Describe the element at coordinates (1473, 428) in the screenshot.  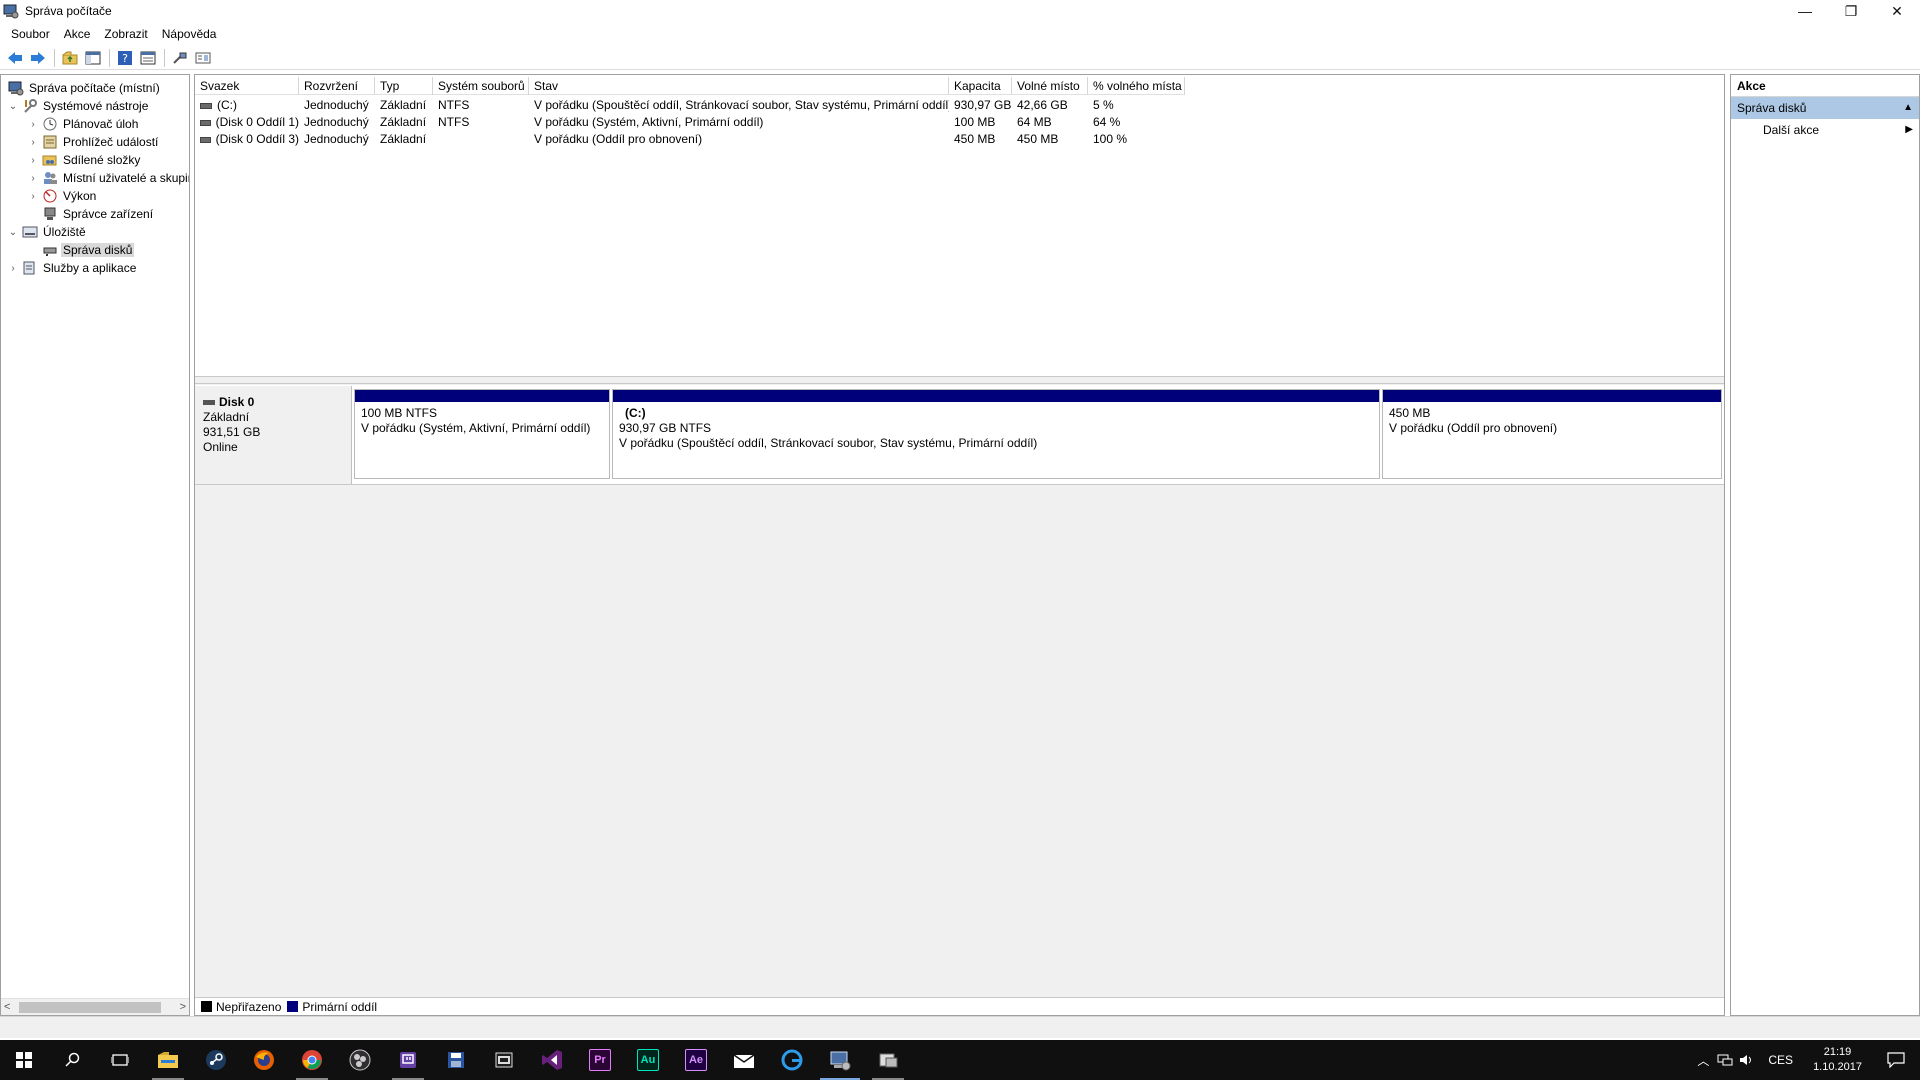
I see `partition-status: V pořádku (Oddíl pro obnovení)` at that location.